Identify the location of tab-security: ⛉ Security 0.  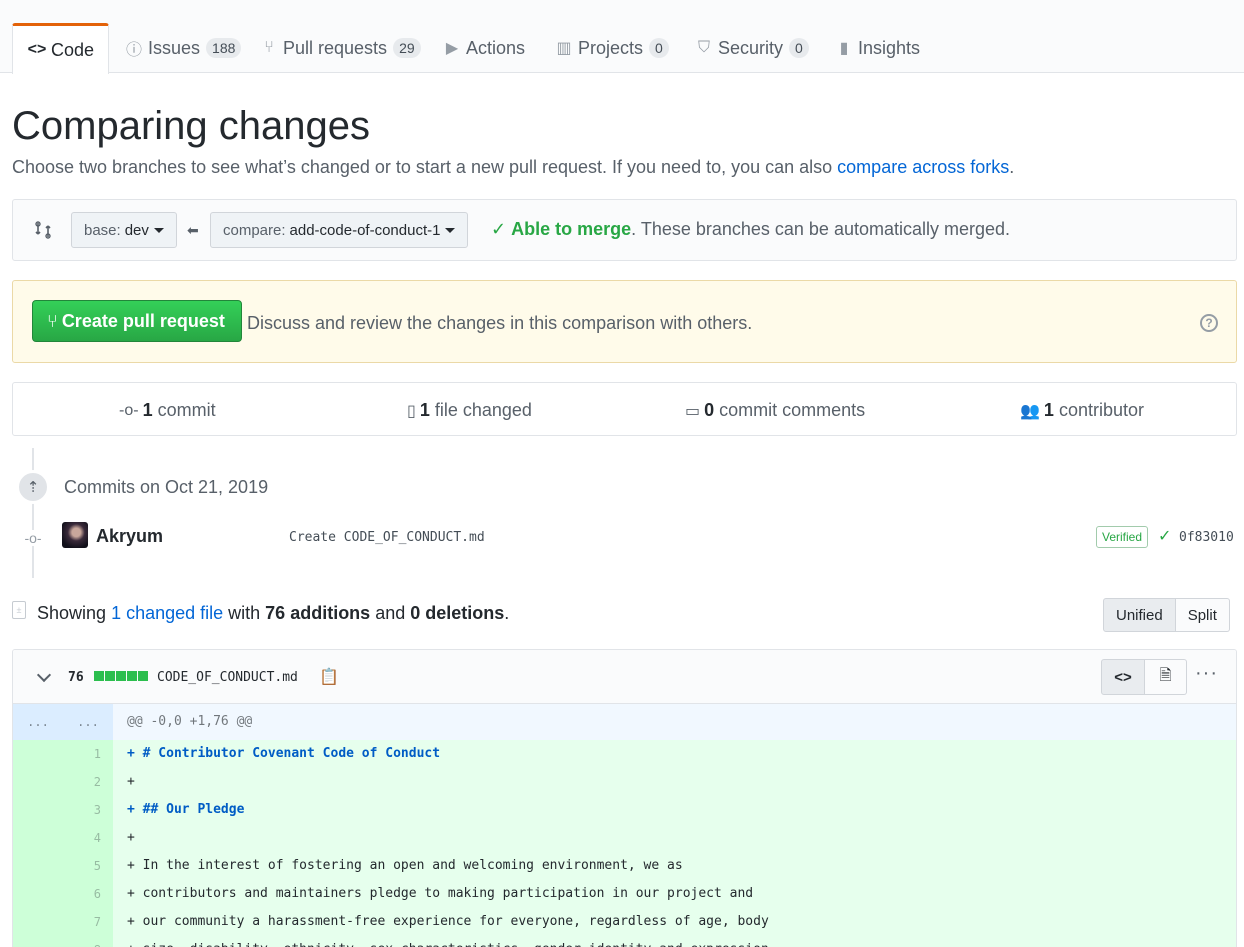
(751, 48).